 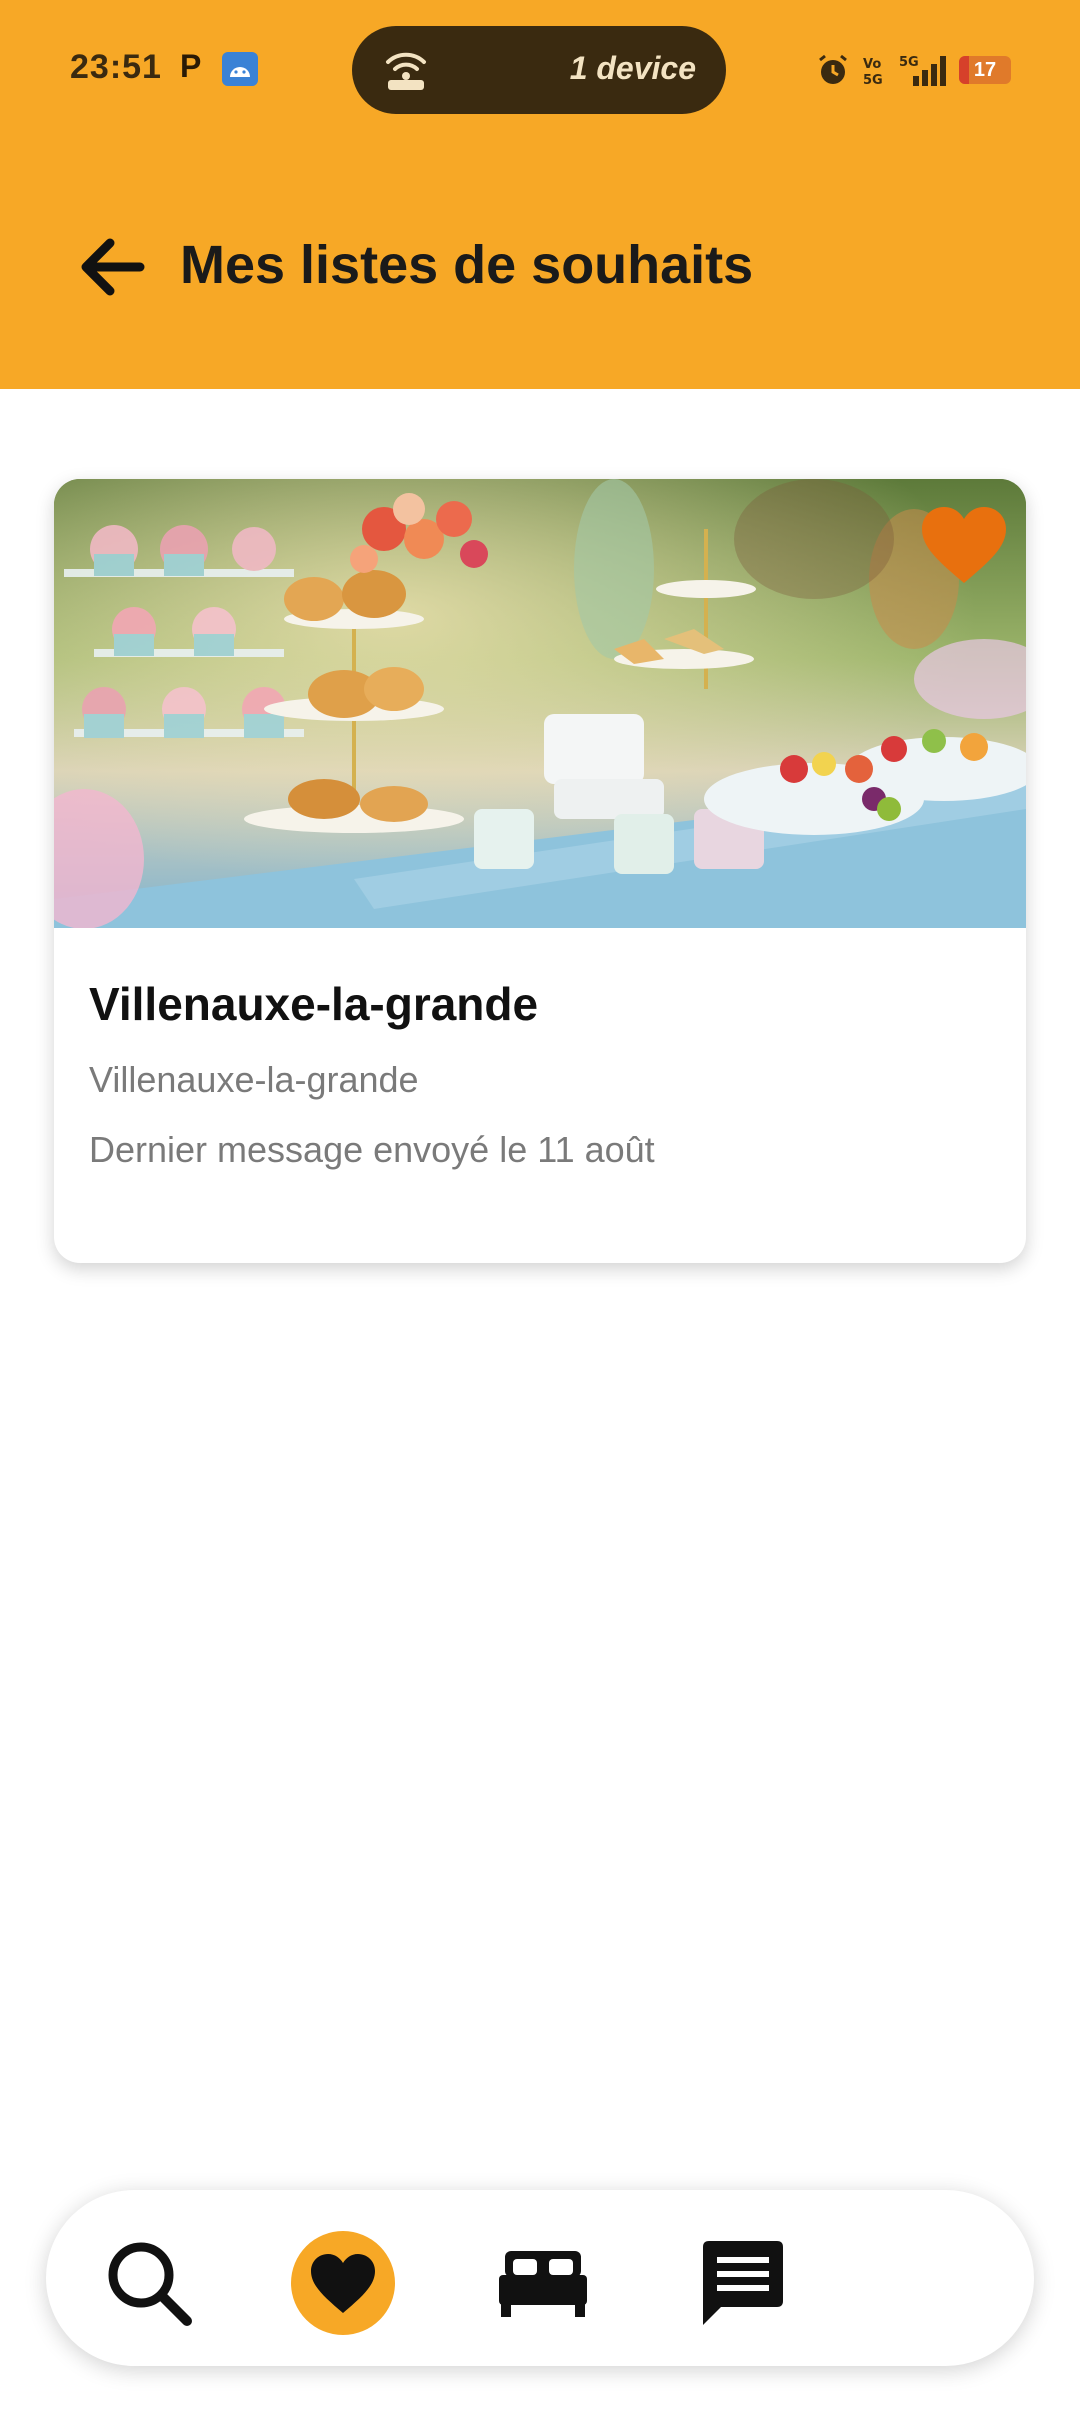 I want to click on heart-icon, so click(x=343, y=2283).